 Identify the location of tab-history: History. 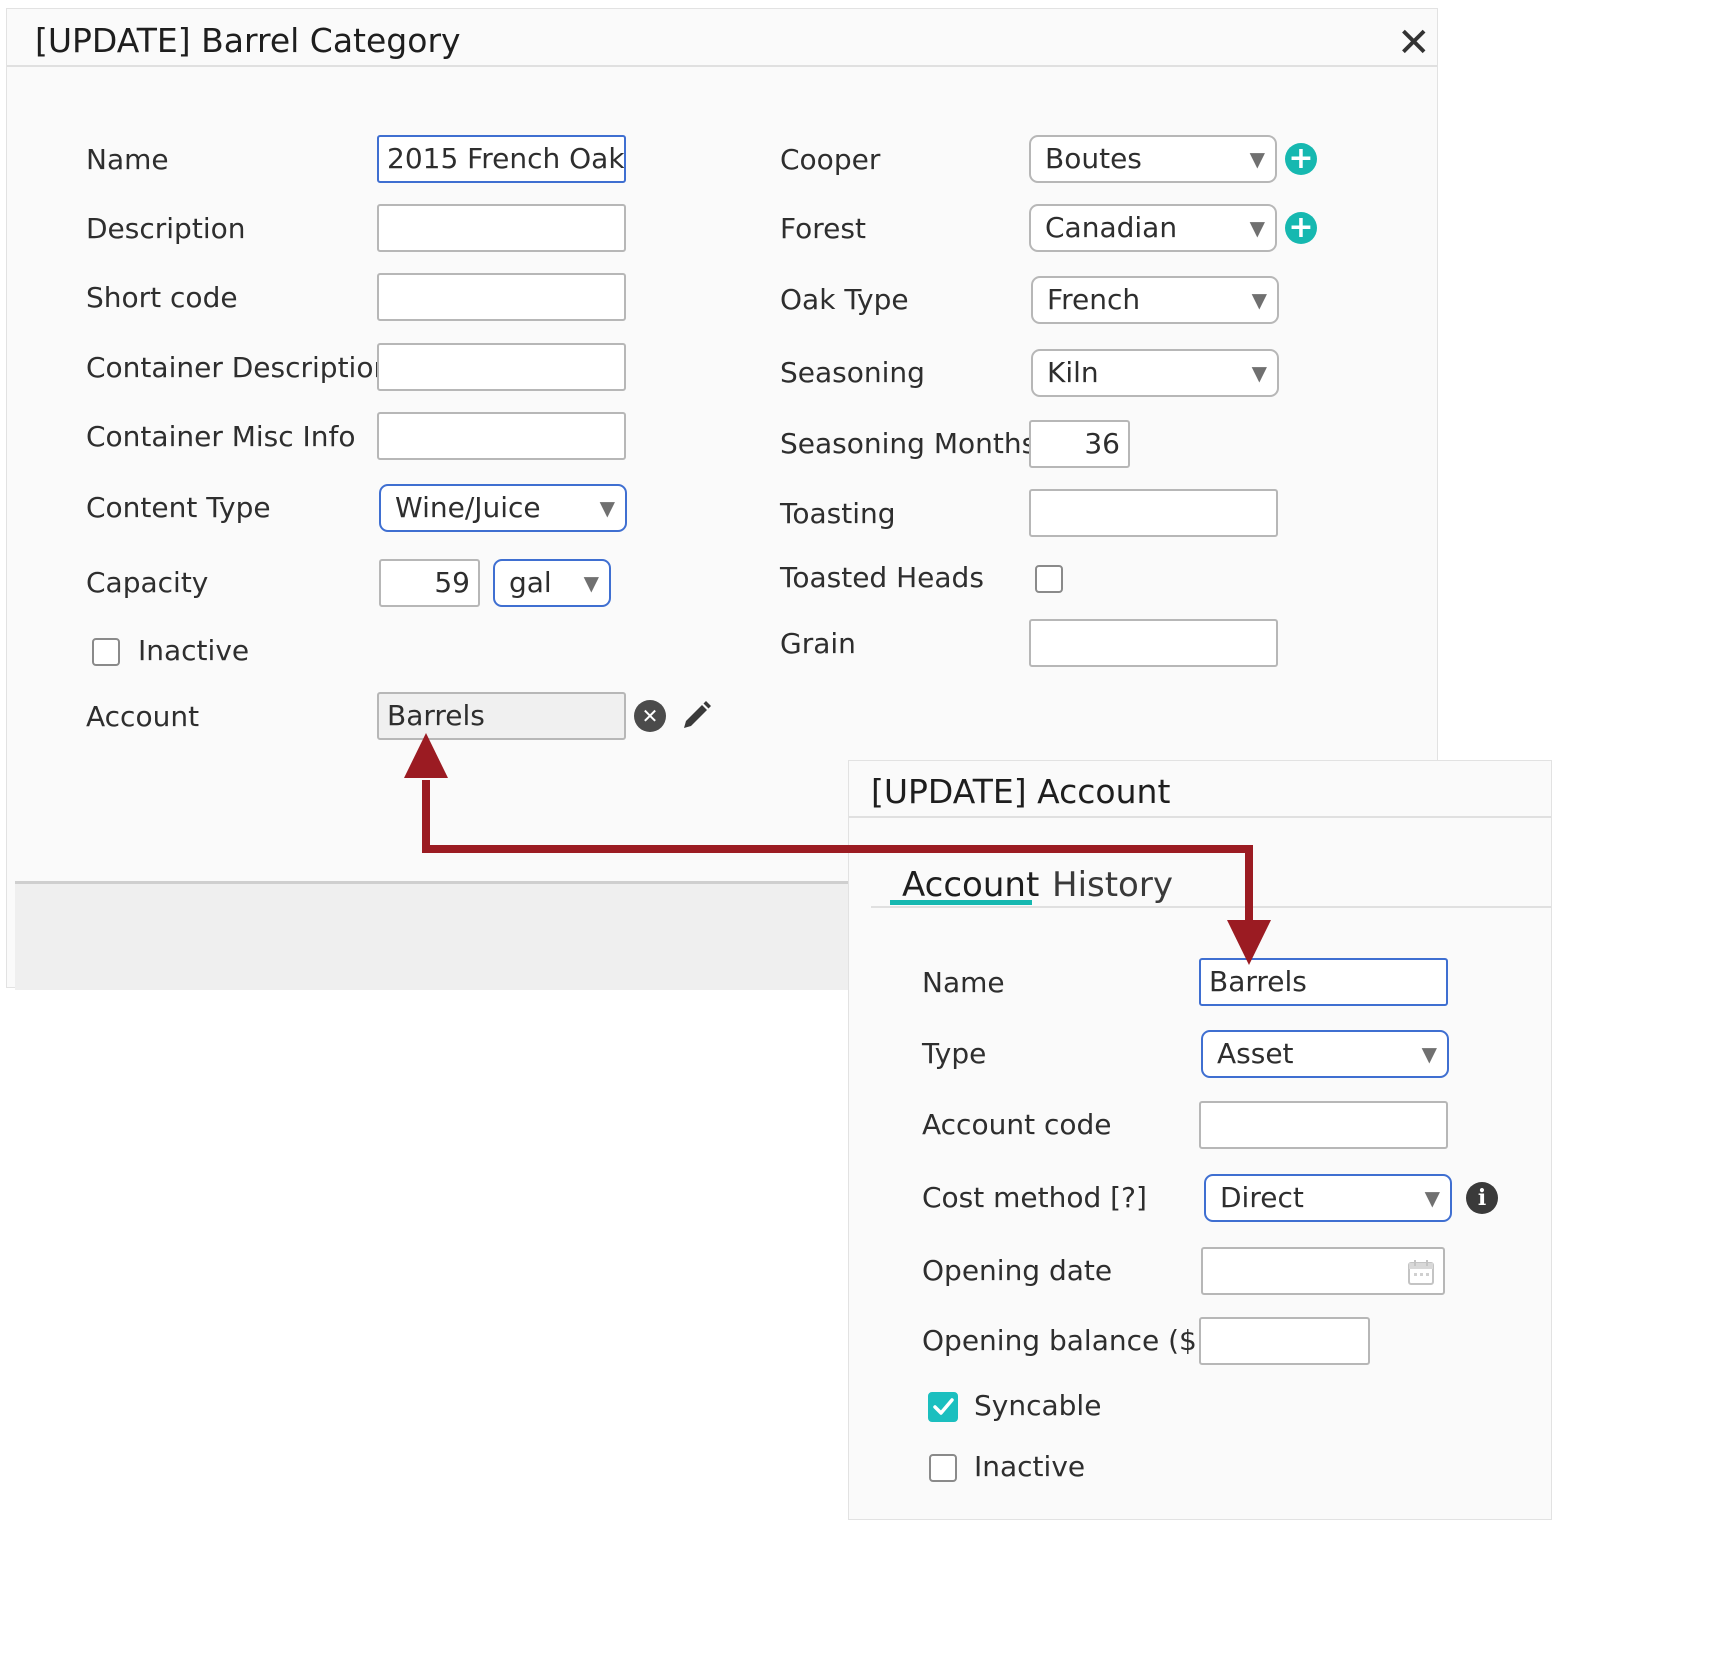
(1112, 885).